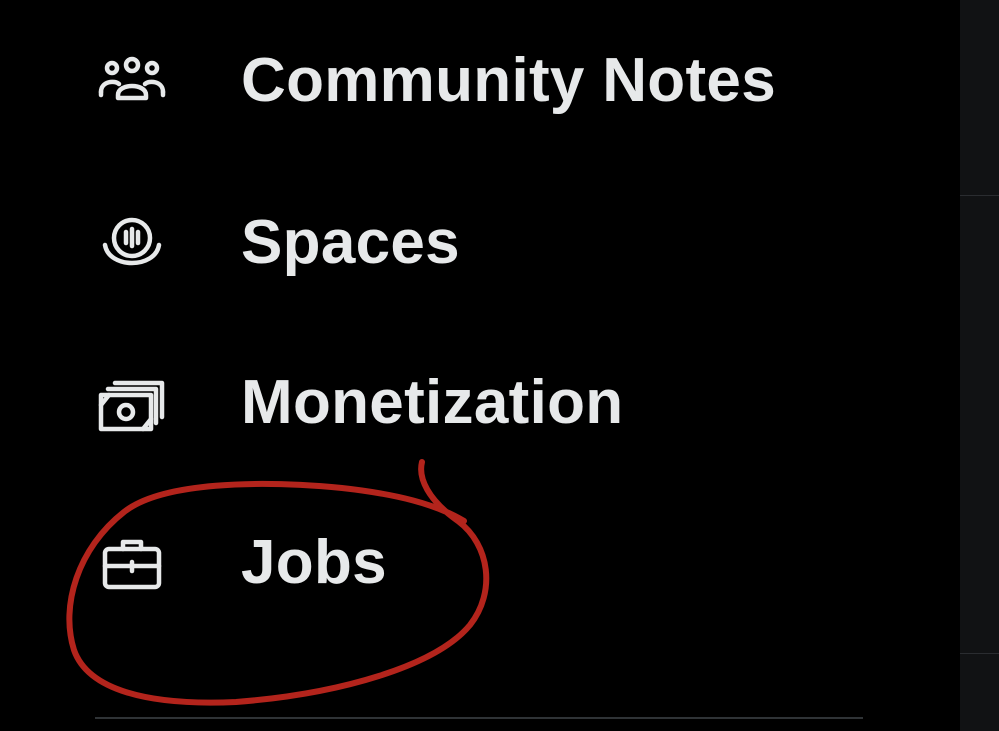  I want to click on nav-item-community-notes: Community Notes, so click(435, 80).